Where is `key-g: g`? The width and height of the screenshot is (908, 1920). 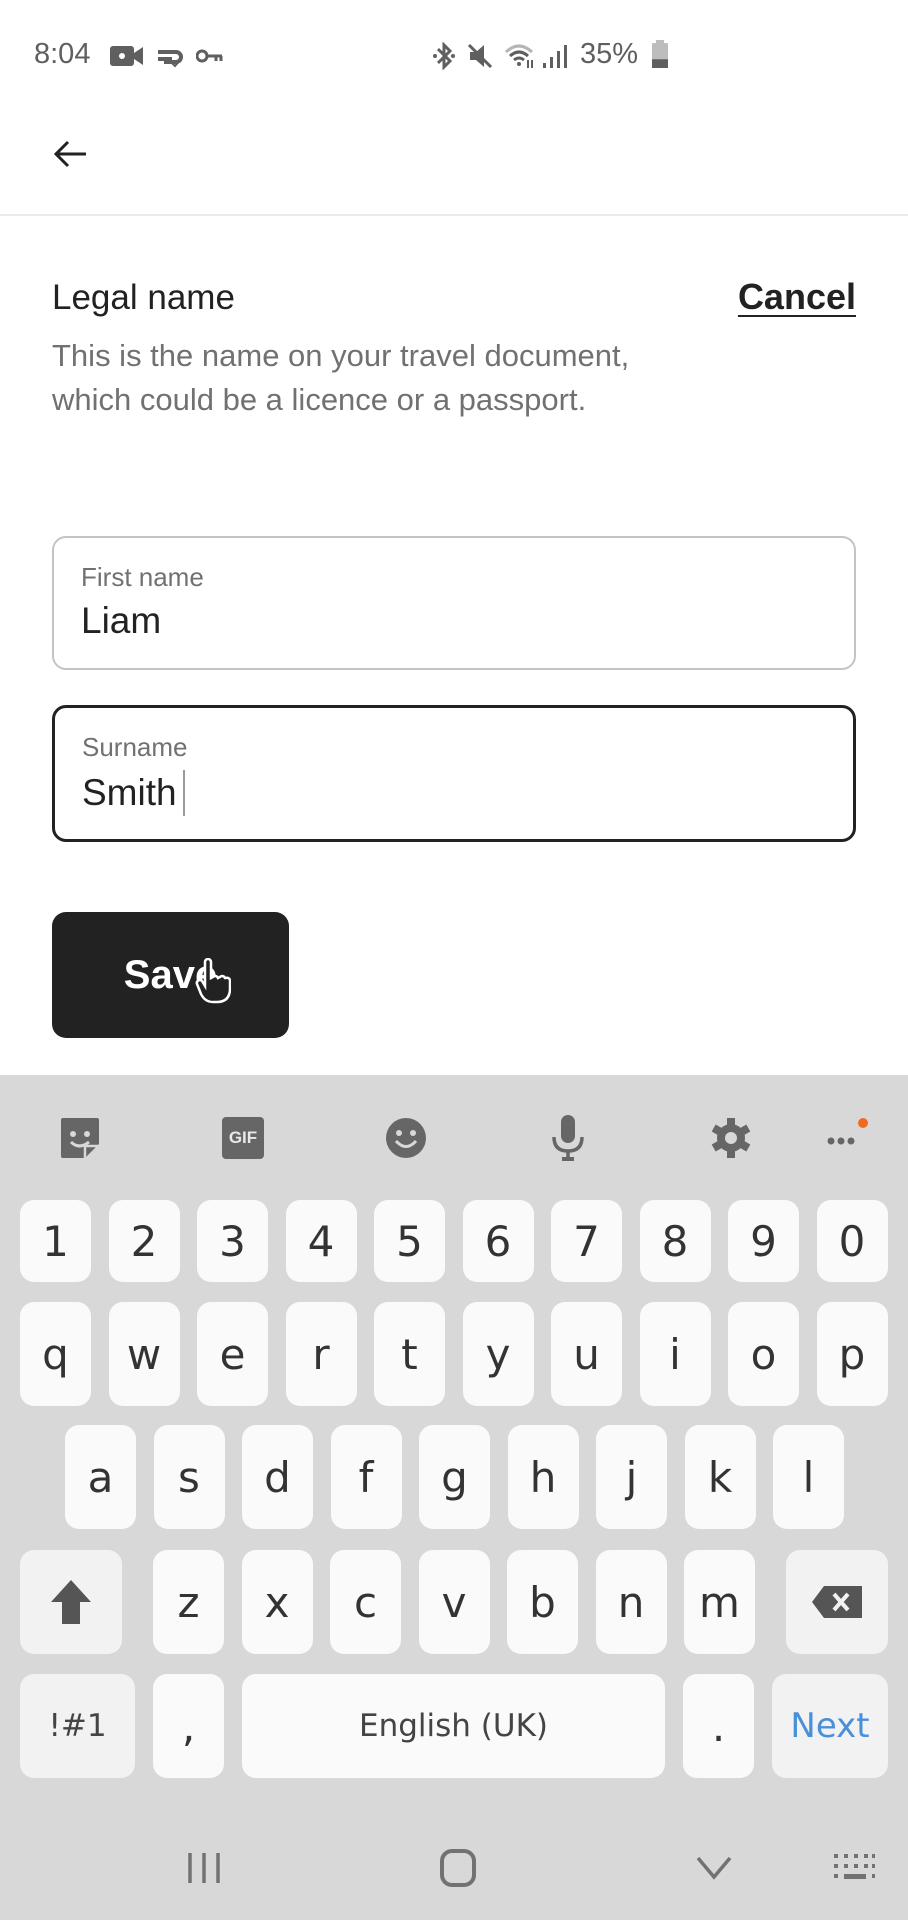 key-g: g is located at coordinates (454, 1477).